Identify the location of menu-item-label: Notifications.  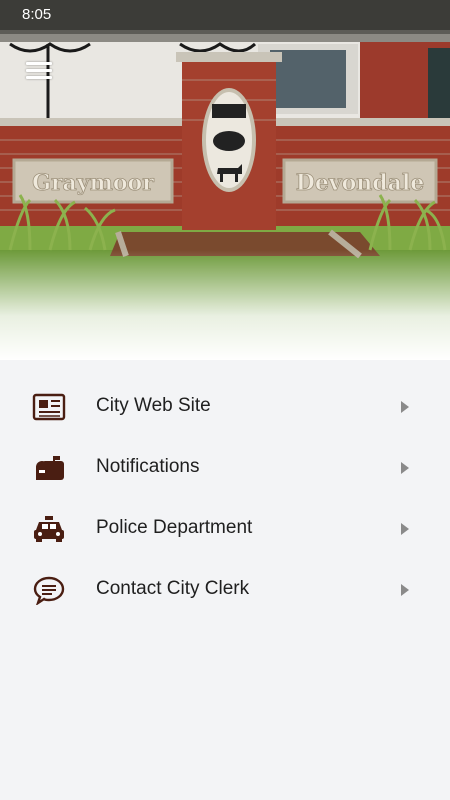
(148, 466).